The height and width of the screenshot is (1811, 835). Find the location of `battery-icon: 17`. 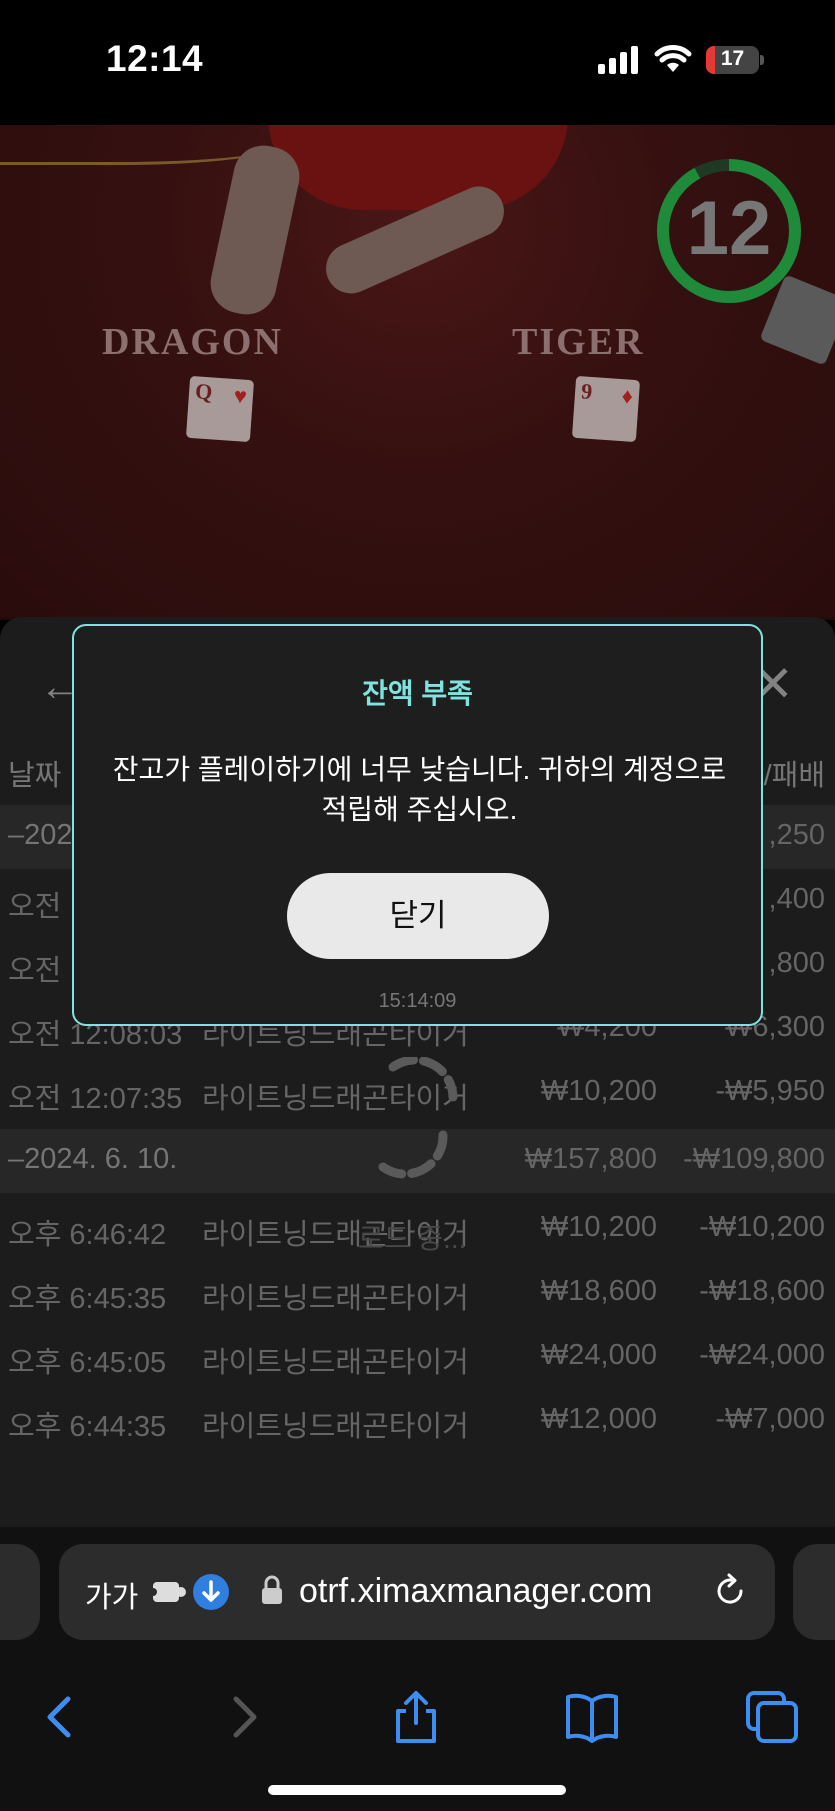

battery-icon: 17 is located at coordinates (735, 60).